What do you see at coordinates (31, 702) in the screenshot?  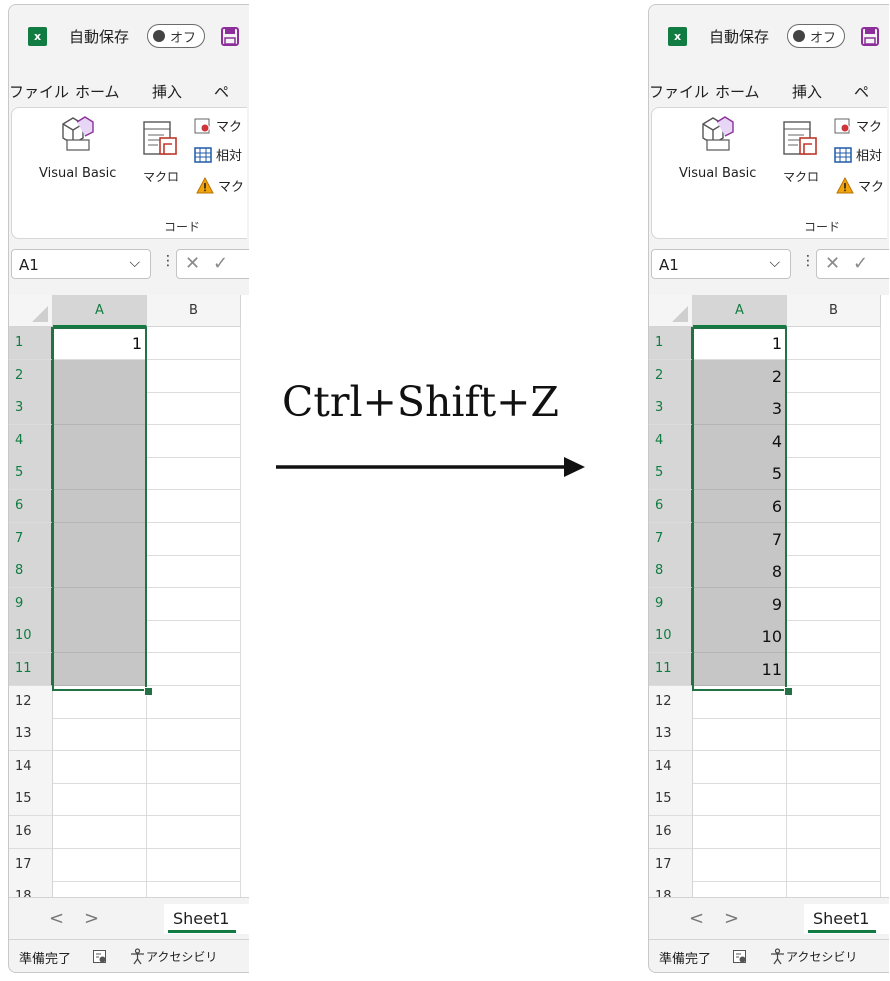 I see `row-header: 12` at bounding box center [31, 702].